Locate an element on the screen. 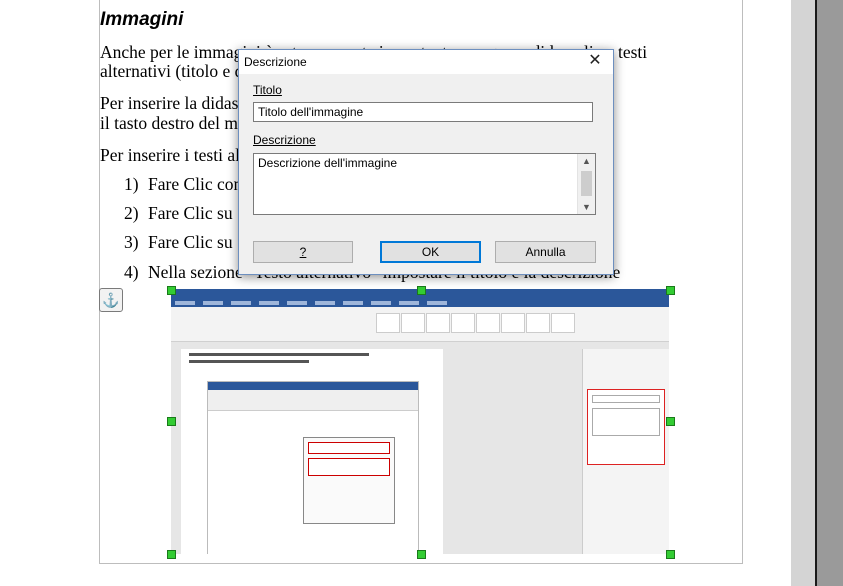 The height and width of the screenshot is (586, 843). description-label: Descrizione is located at coordinates (284, 140).